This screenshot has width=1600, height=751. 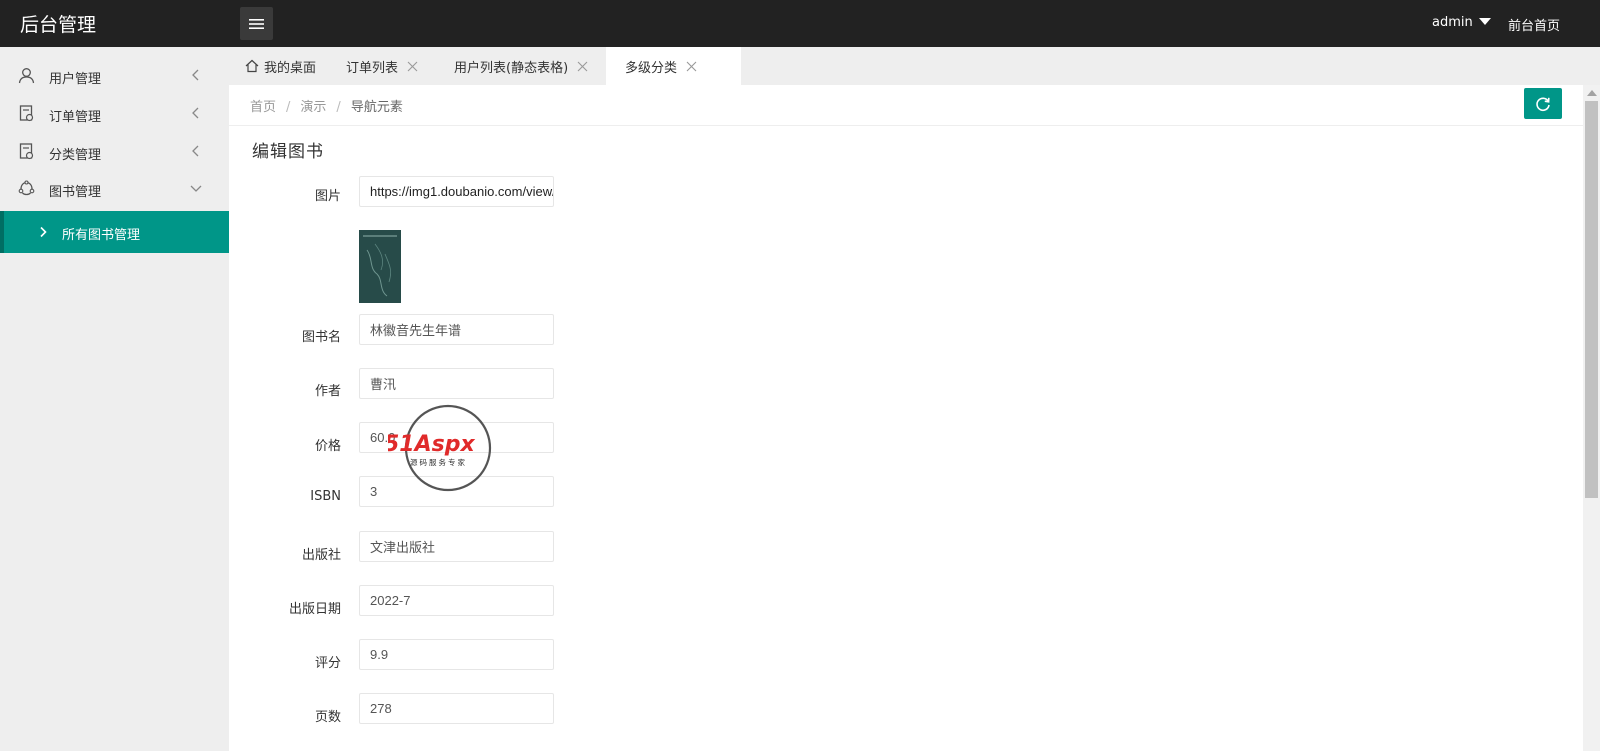 I want to click on sidebar-item-categories: 分类管理, so click(x=114, y=151).